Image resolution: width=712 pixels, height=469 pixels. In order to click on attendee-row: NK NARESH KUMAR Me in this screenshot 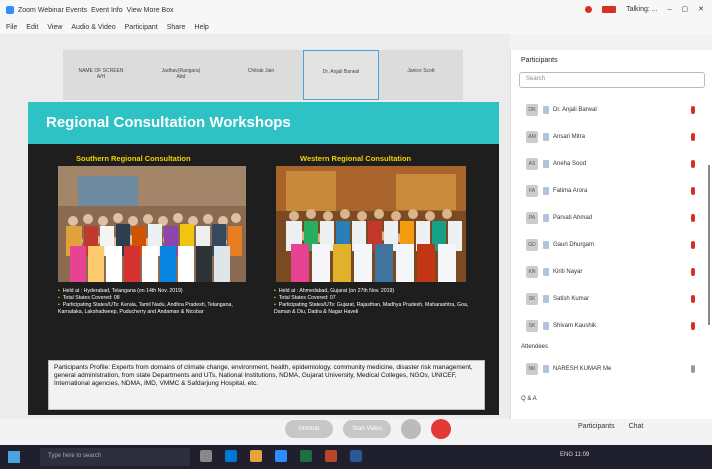, I will do `click(611, 368)`.